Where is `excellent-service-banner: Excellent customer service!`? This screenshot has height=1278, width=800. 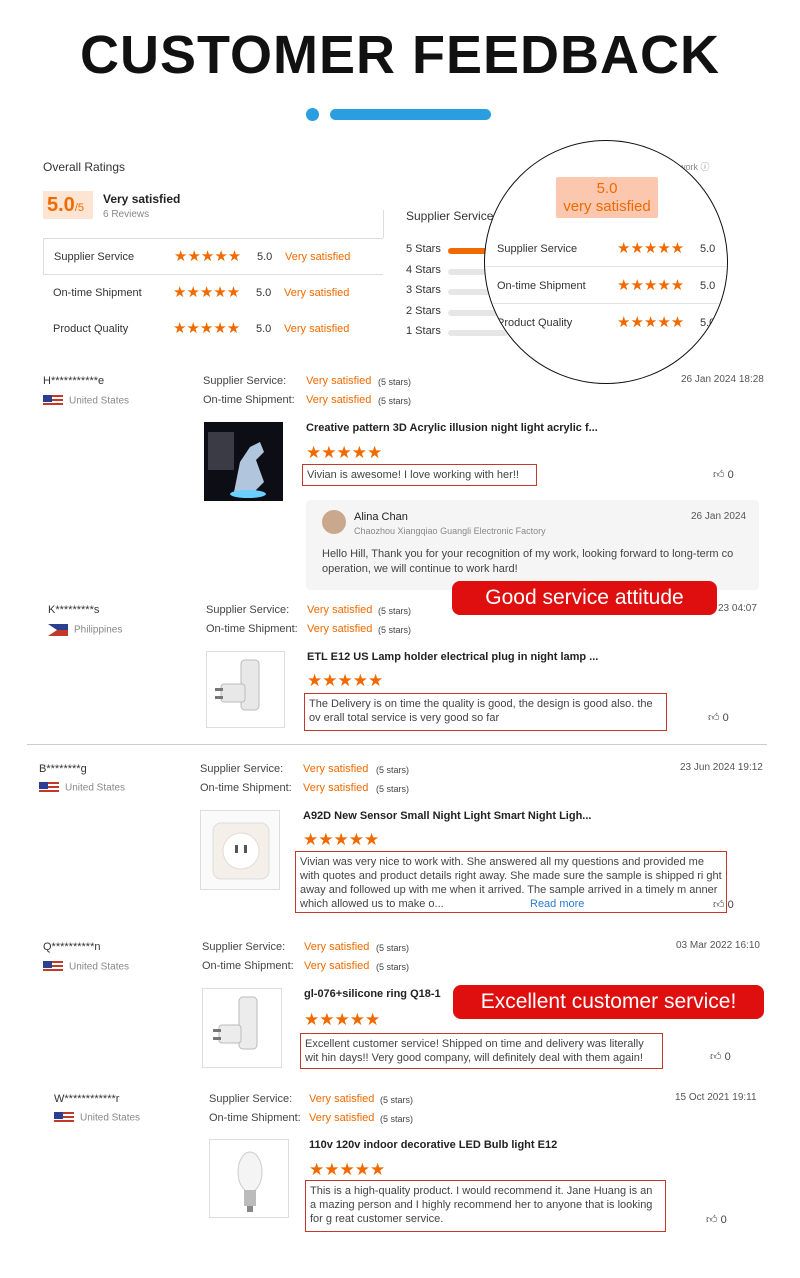 excellent-service-banner: Excellent customer service! is located at coordinates (608, 1002).